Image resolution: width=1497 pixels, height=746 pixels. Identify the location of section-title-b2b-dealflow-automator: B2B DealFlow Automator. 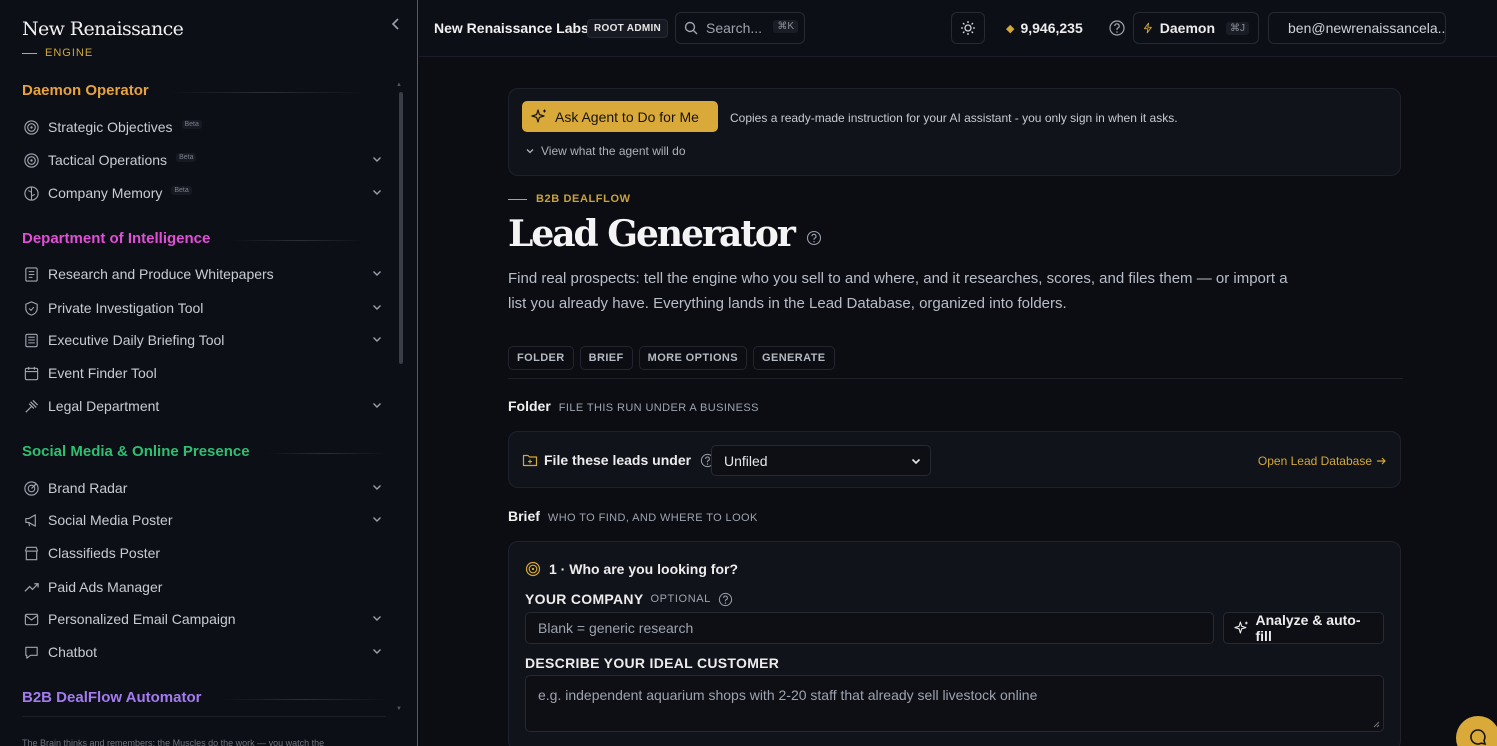
(111, 697).